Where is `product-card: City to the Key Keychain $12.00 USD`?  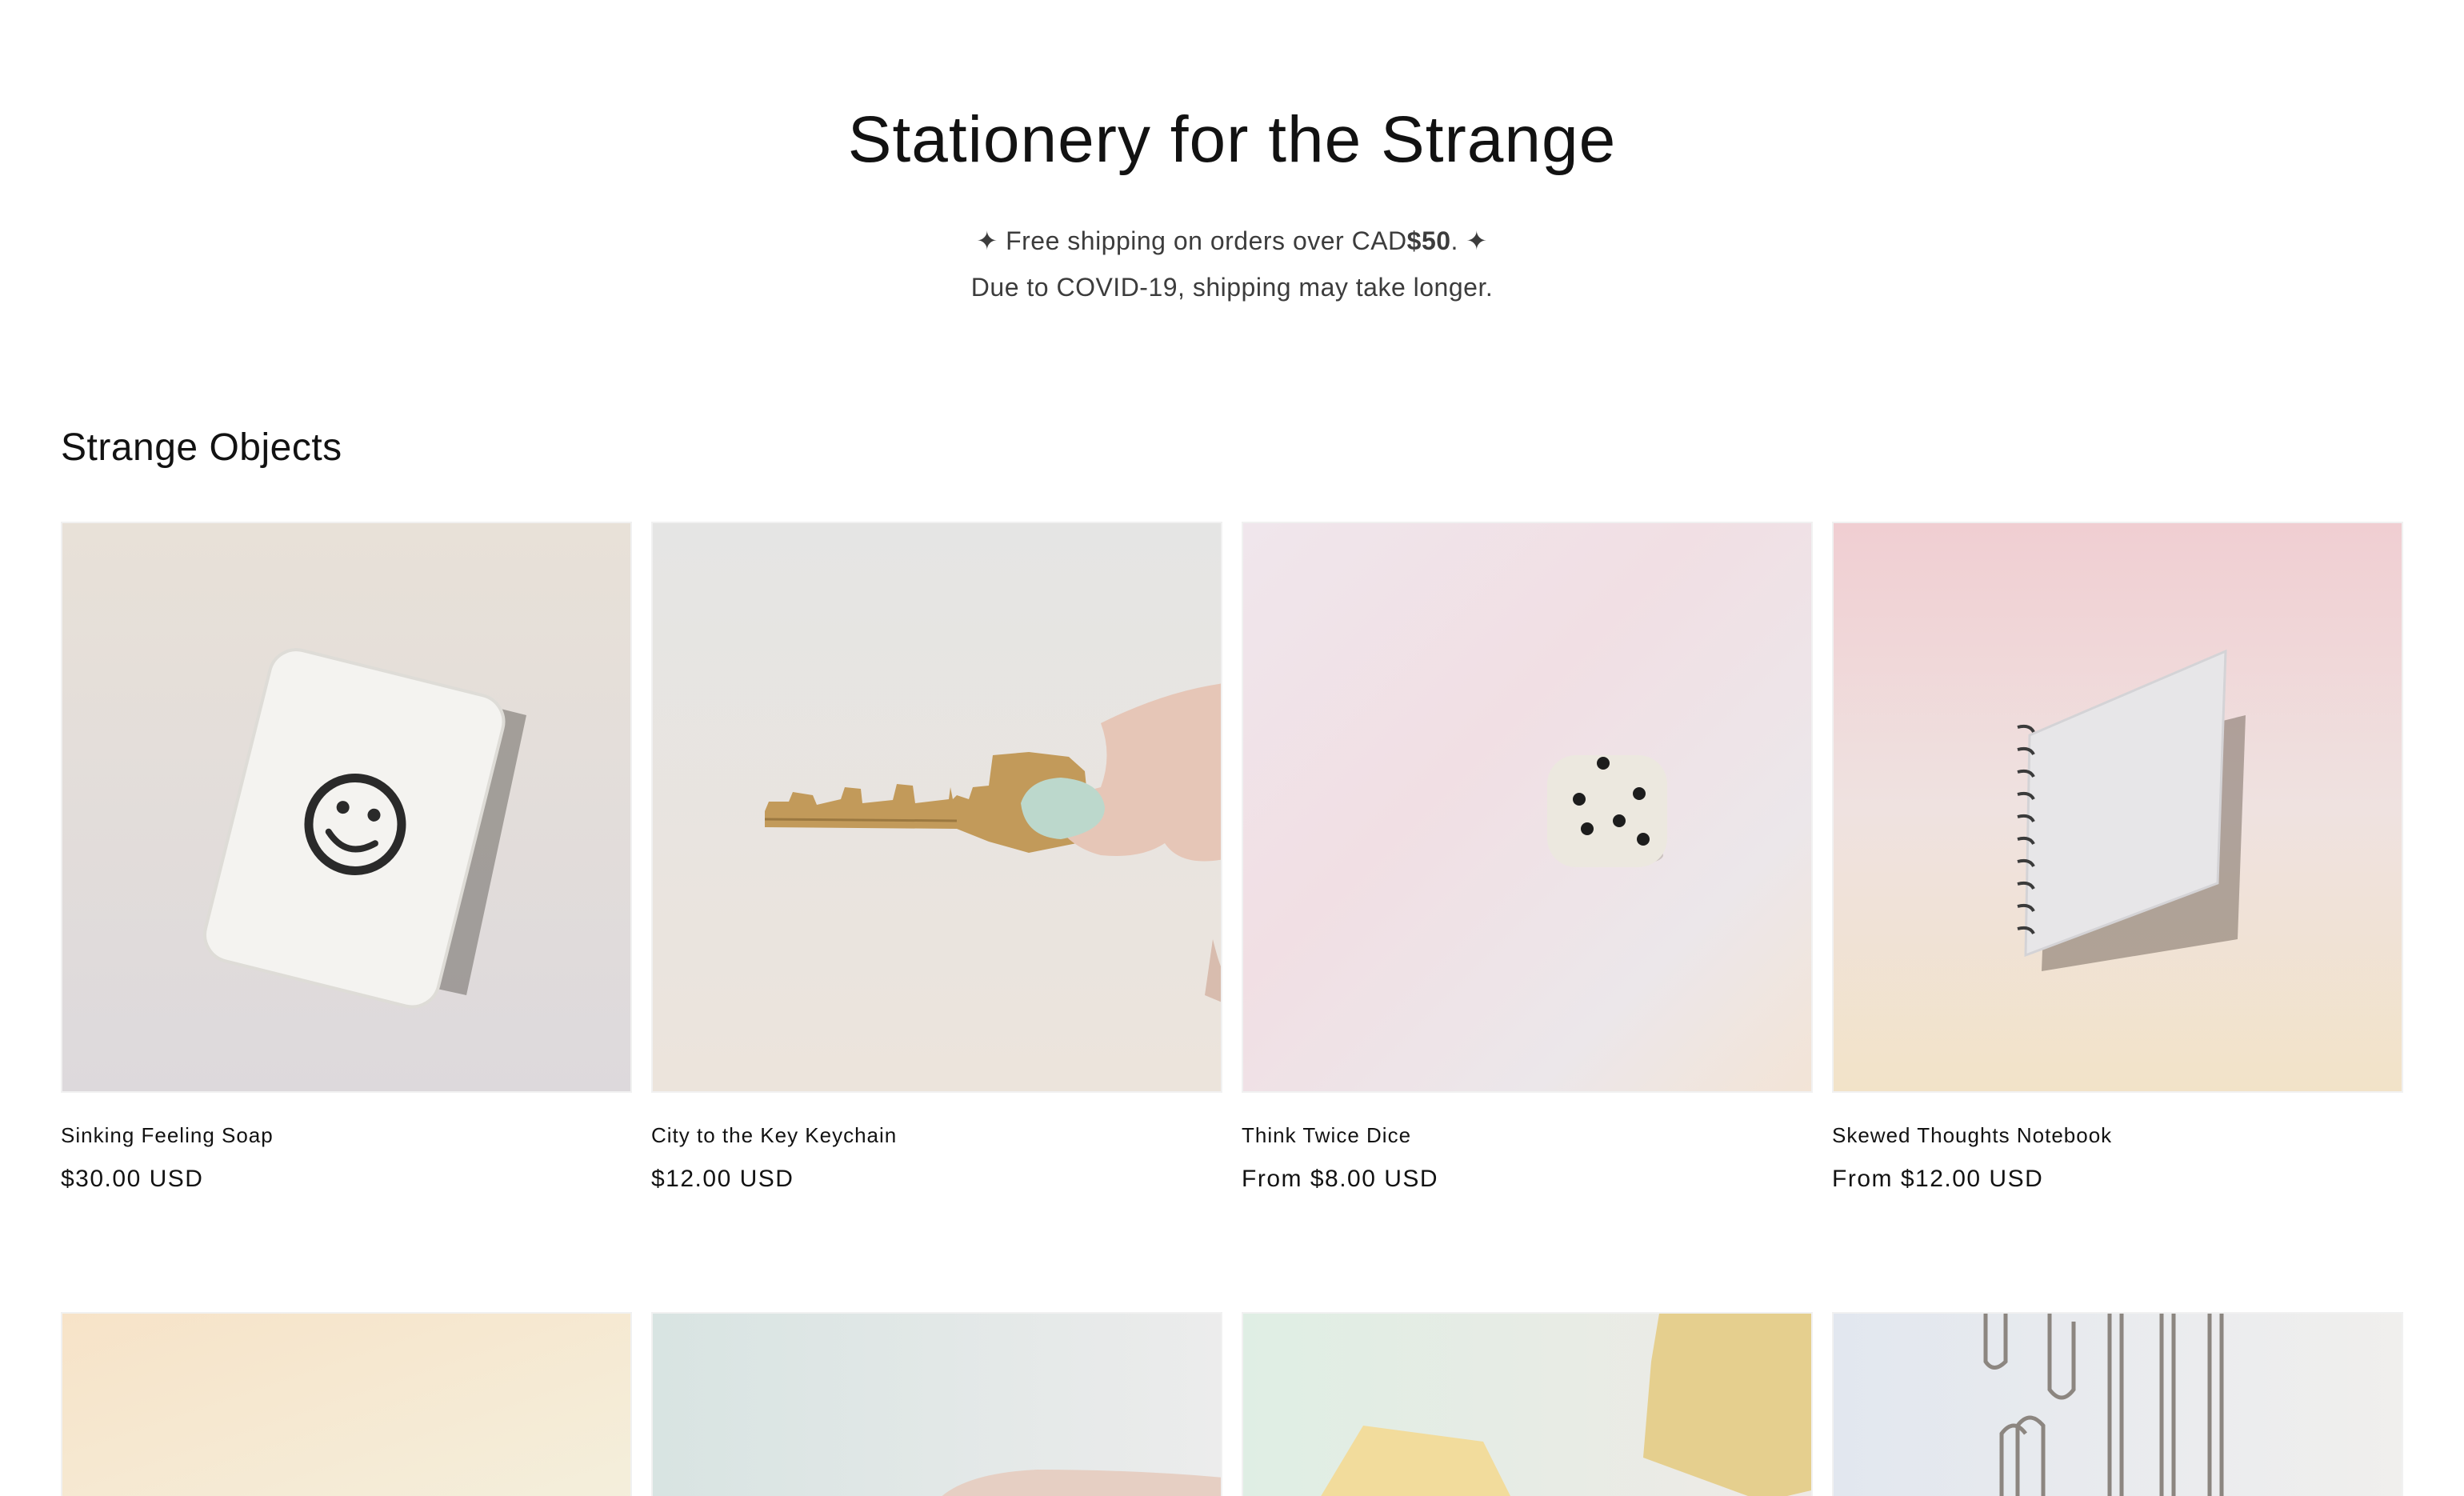
product-card: City to the Key Keychain $12.00 USD is located at coordinates (936, 857).